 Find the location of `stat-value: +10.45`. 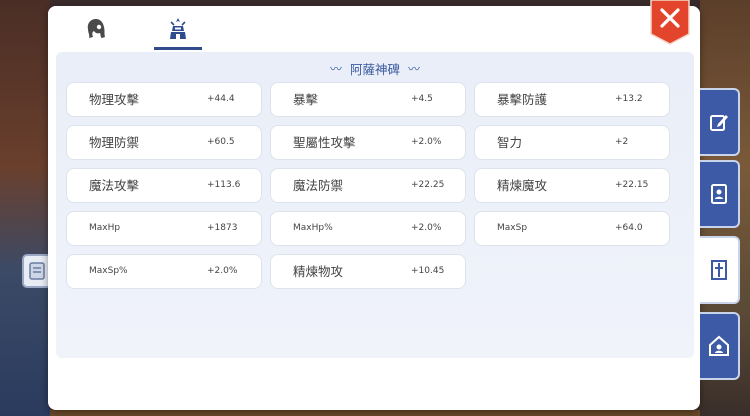

stat-value: +10.45 is located at coordinates (428, 271).